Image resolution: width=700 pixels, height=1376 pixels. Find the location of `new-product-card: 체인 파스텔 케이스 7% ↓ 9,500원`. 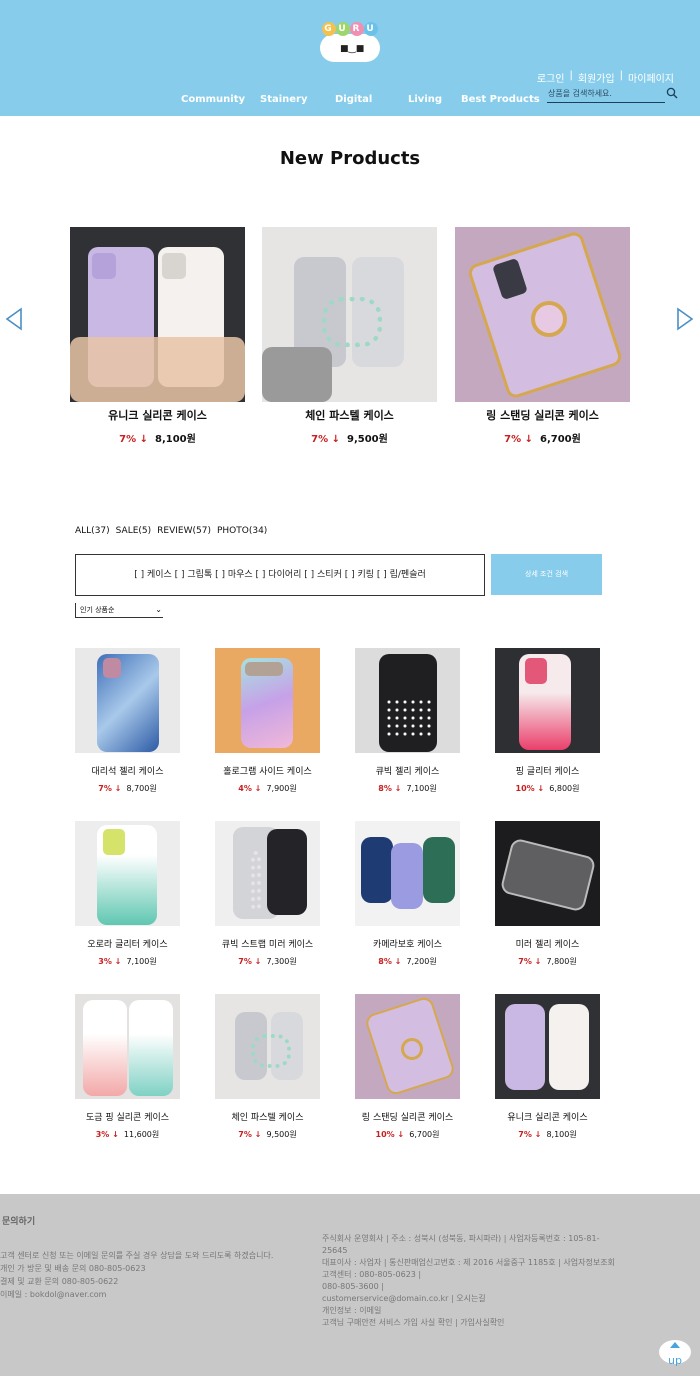

new-product-card: 체인 파스텔 케이스 7% ↓ 9,500원 is located at coordinates (349, 336).